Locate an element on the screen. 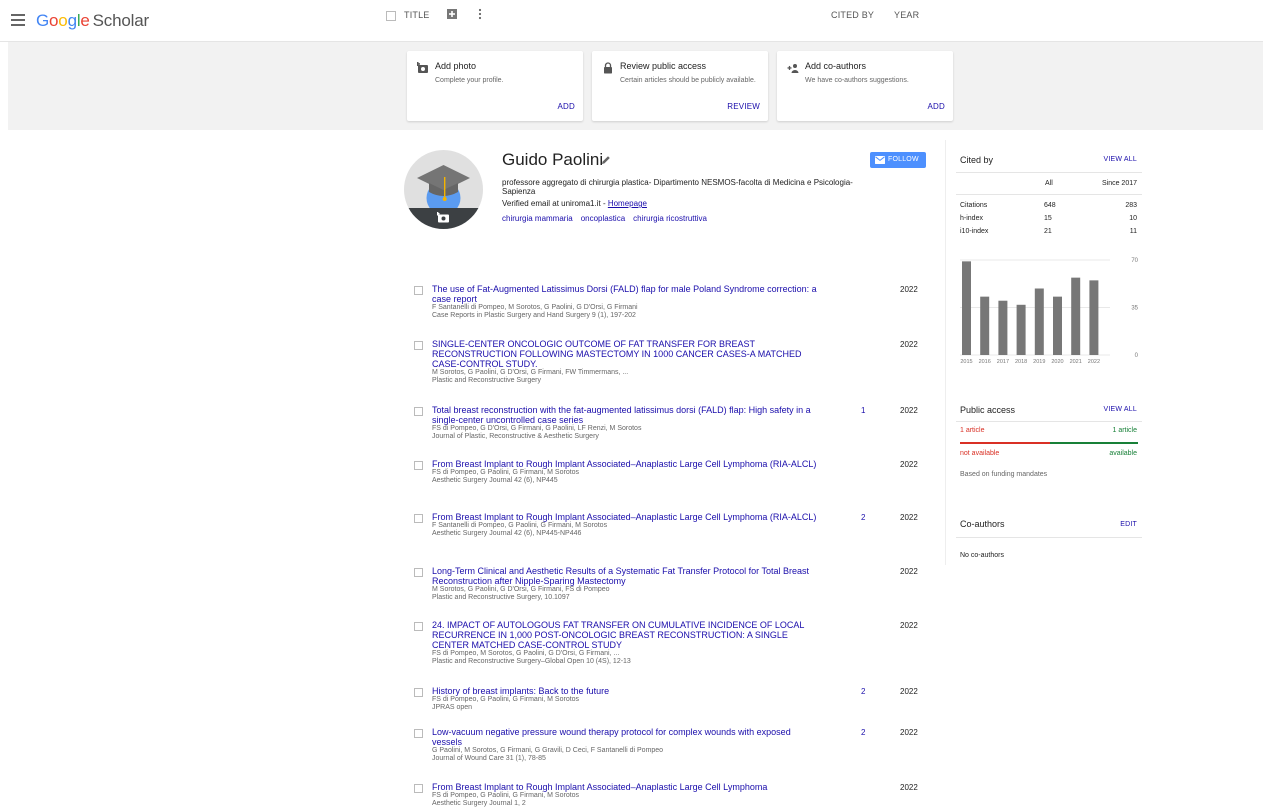  cited-by-title: Cited by is located at coordinates (977, 160).